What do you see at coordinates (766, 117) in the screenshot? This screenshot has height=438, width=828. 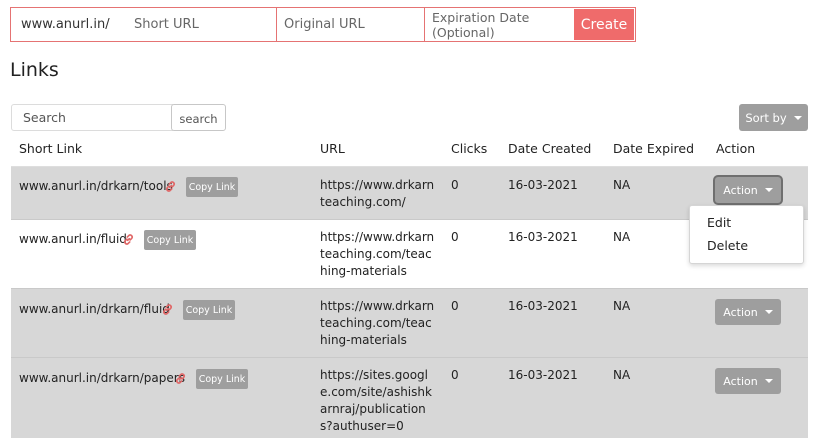 I see `sort-by-label: Sort by` at bounding box center [766, 117].